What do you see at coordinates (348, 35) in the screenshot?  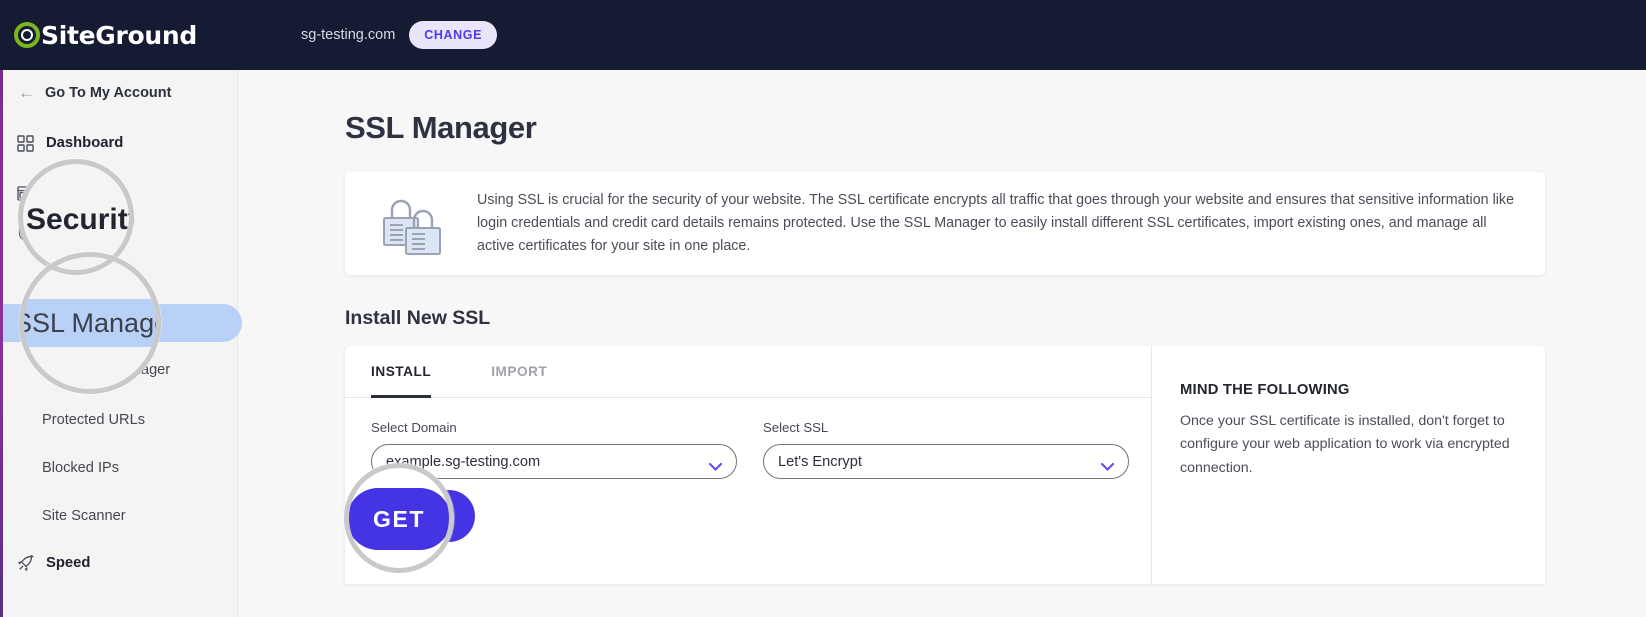 I see `active-domain-label: sg-testing.com` at bounding box center [348, 35].